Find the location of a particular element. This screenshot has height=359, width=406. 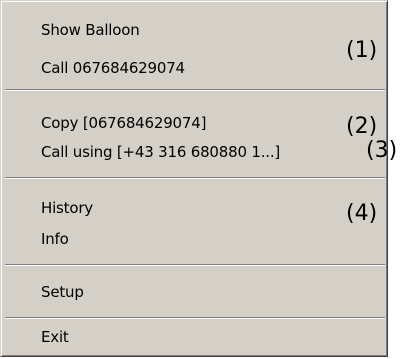

annotation-4: (4) is located at coordinates (362, 213).